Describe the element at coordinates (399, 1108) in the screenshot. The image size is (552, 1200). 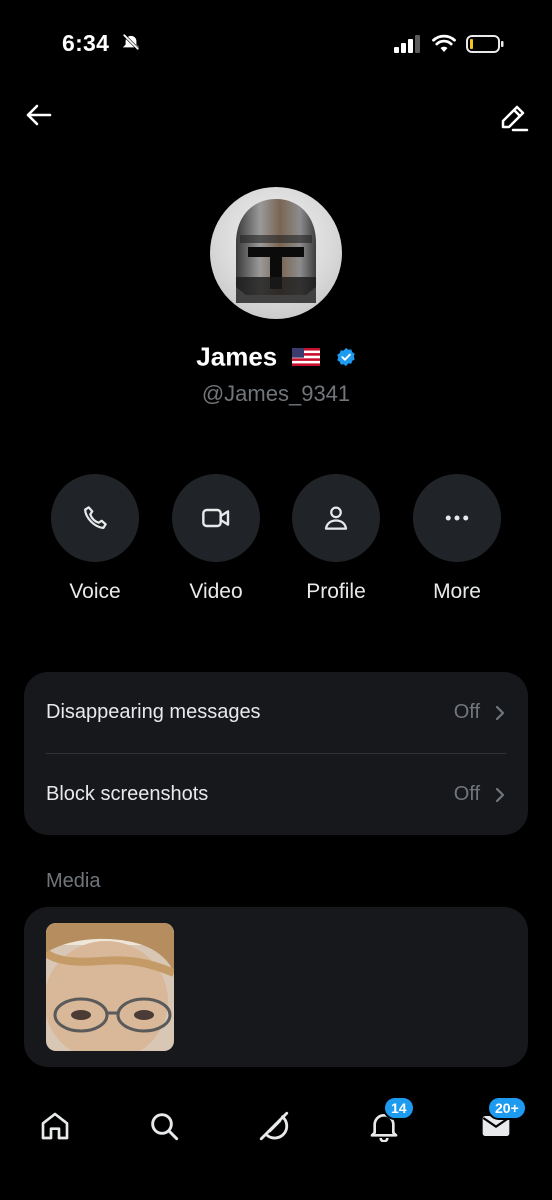
I see `notifications-badge: 14` at that location.